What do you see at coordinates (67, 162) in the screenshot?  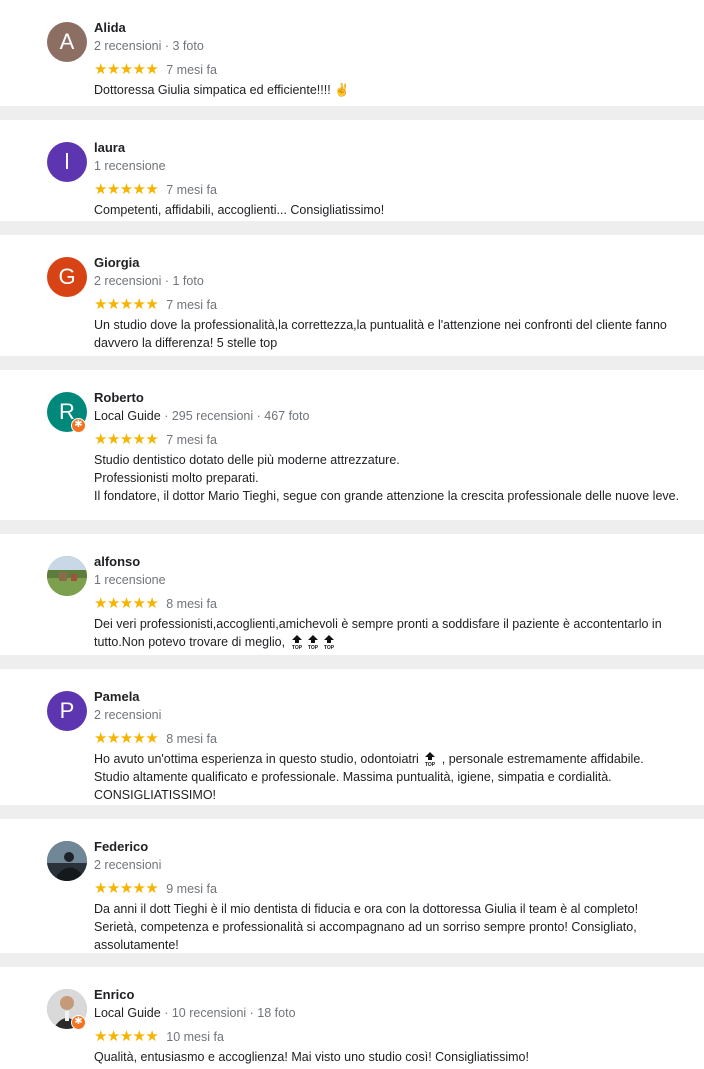 I see `reviewer-avatar: l` at bounding box center [67, 162].